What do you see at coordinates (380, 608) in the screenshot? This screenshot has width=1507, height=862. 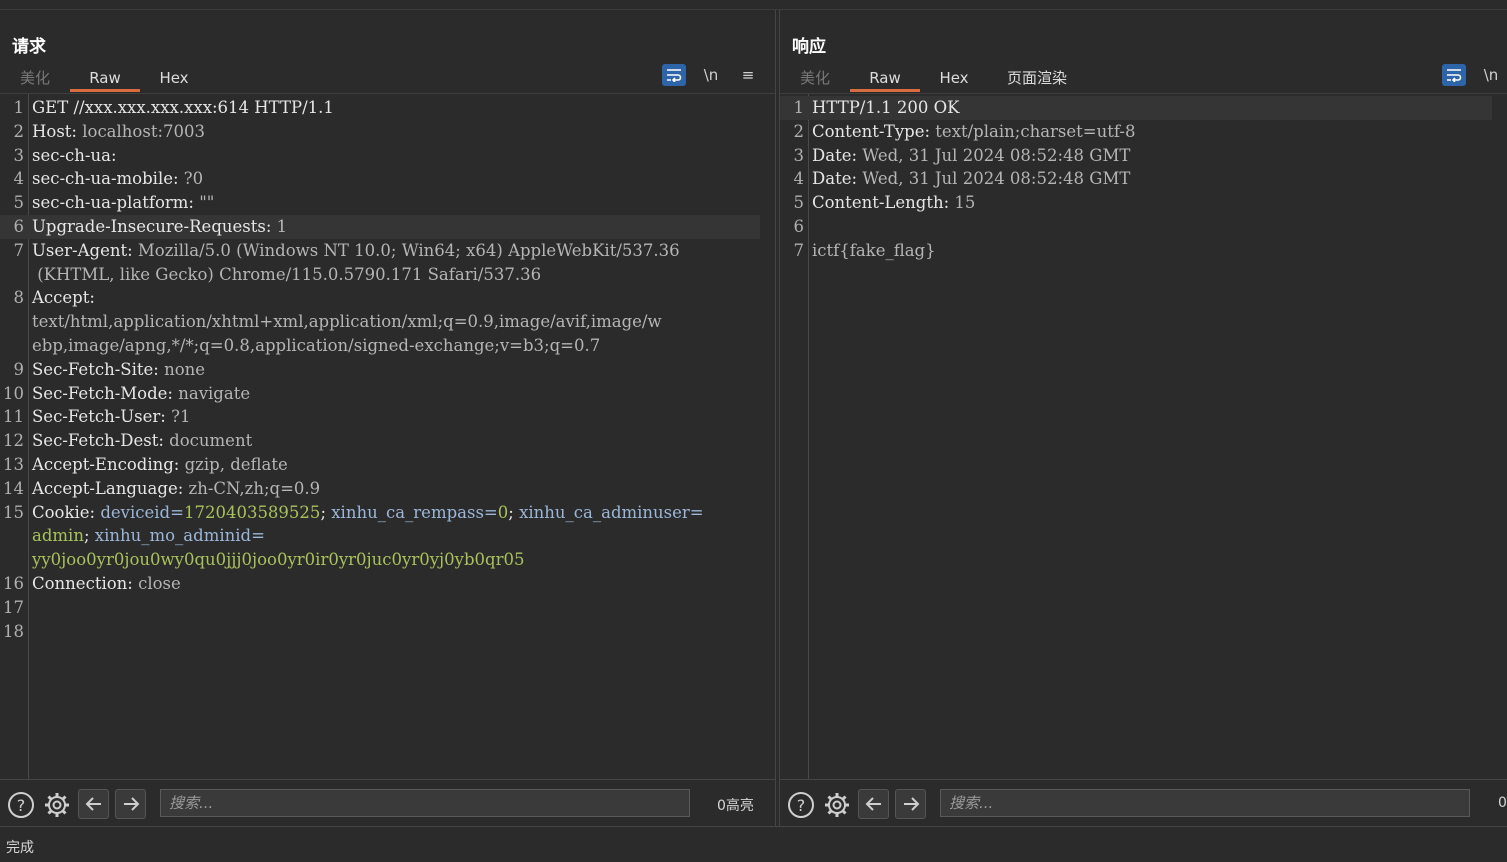 I see `code-line: 17` at bounding box center [380, 608].